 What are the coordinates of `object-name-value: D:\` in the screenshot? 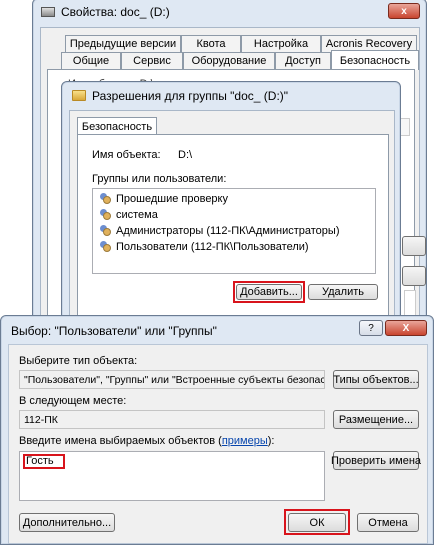 It's located at (185, 155).